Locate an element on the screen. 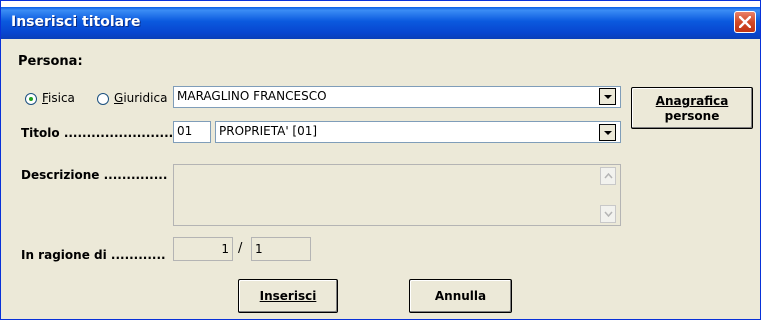  titolo-dropdown-button is located at coordinates (607, 132).